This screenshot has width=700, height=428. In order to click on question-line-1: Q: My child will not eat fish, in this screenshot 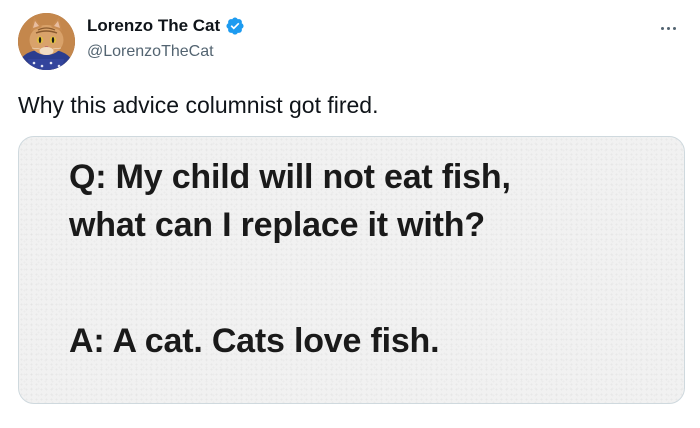, I will do `click(290, 177)`.